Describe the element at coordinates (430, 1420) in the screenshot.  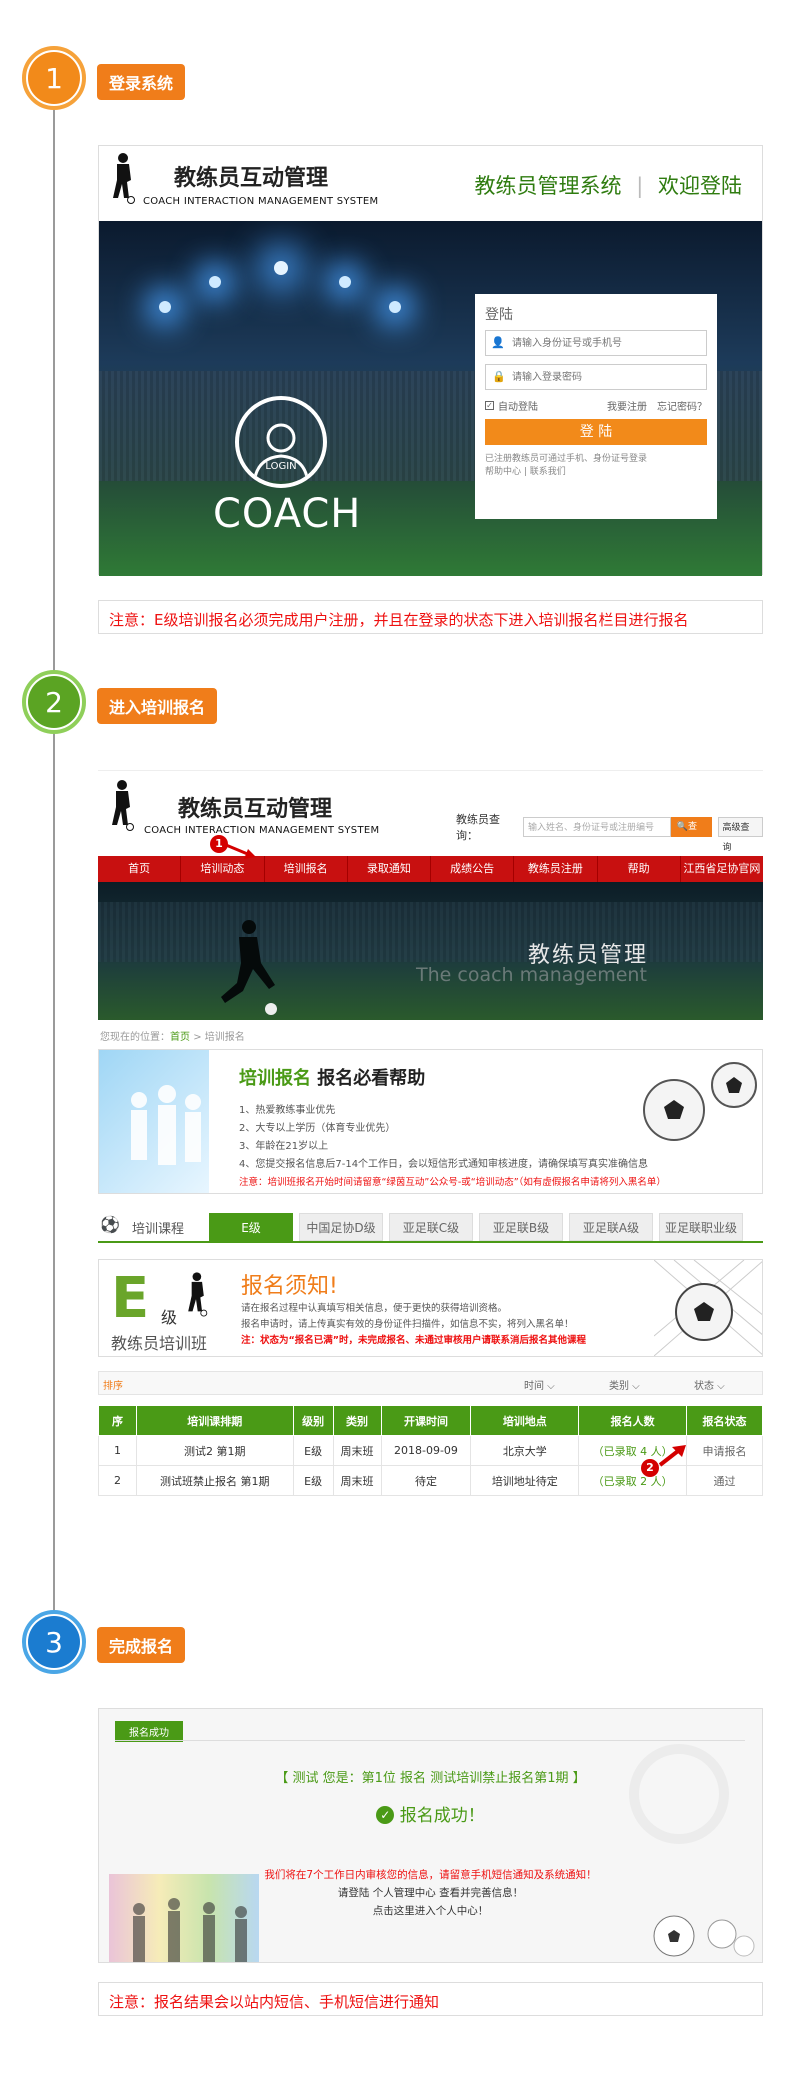
I see `table-header-row: 序 培训课排期 级别 类别 开课时间 培训地点 报名人数 报名状态` at that location.